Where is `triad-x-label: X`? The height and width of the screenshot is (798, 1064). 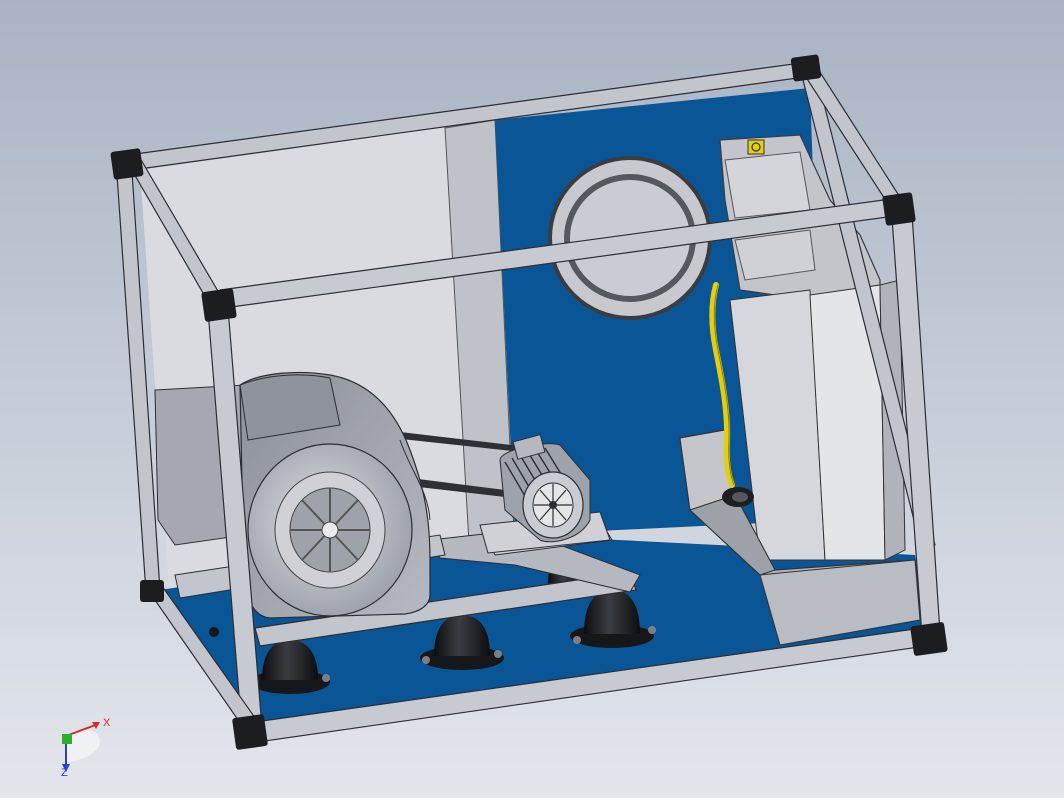 triad-x-label: X is located at coordinates (107, 723).